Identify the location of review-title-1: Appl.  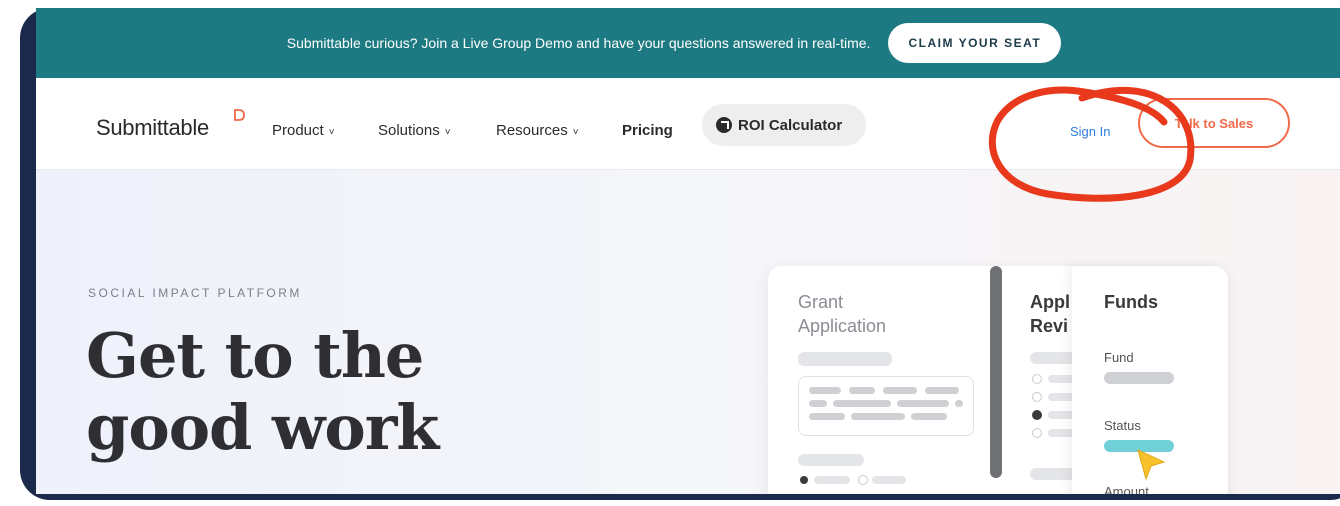
(1050, 302).